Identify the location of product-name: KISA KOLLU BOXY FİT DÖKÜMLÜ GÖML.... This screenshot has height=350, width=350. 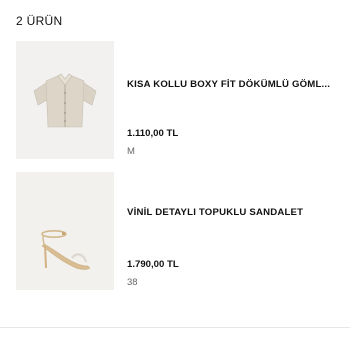
(236, 84).